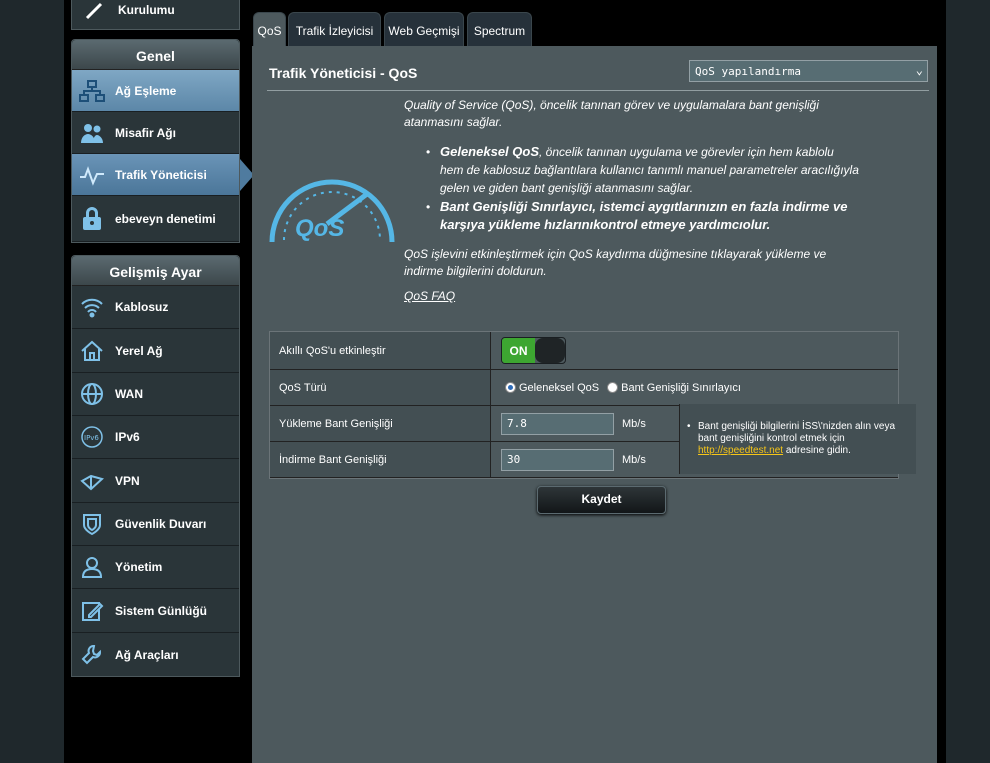  I want to click on sidebar-item-guest-network: Misafir Ağı, so click(155, 133).